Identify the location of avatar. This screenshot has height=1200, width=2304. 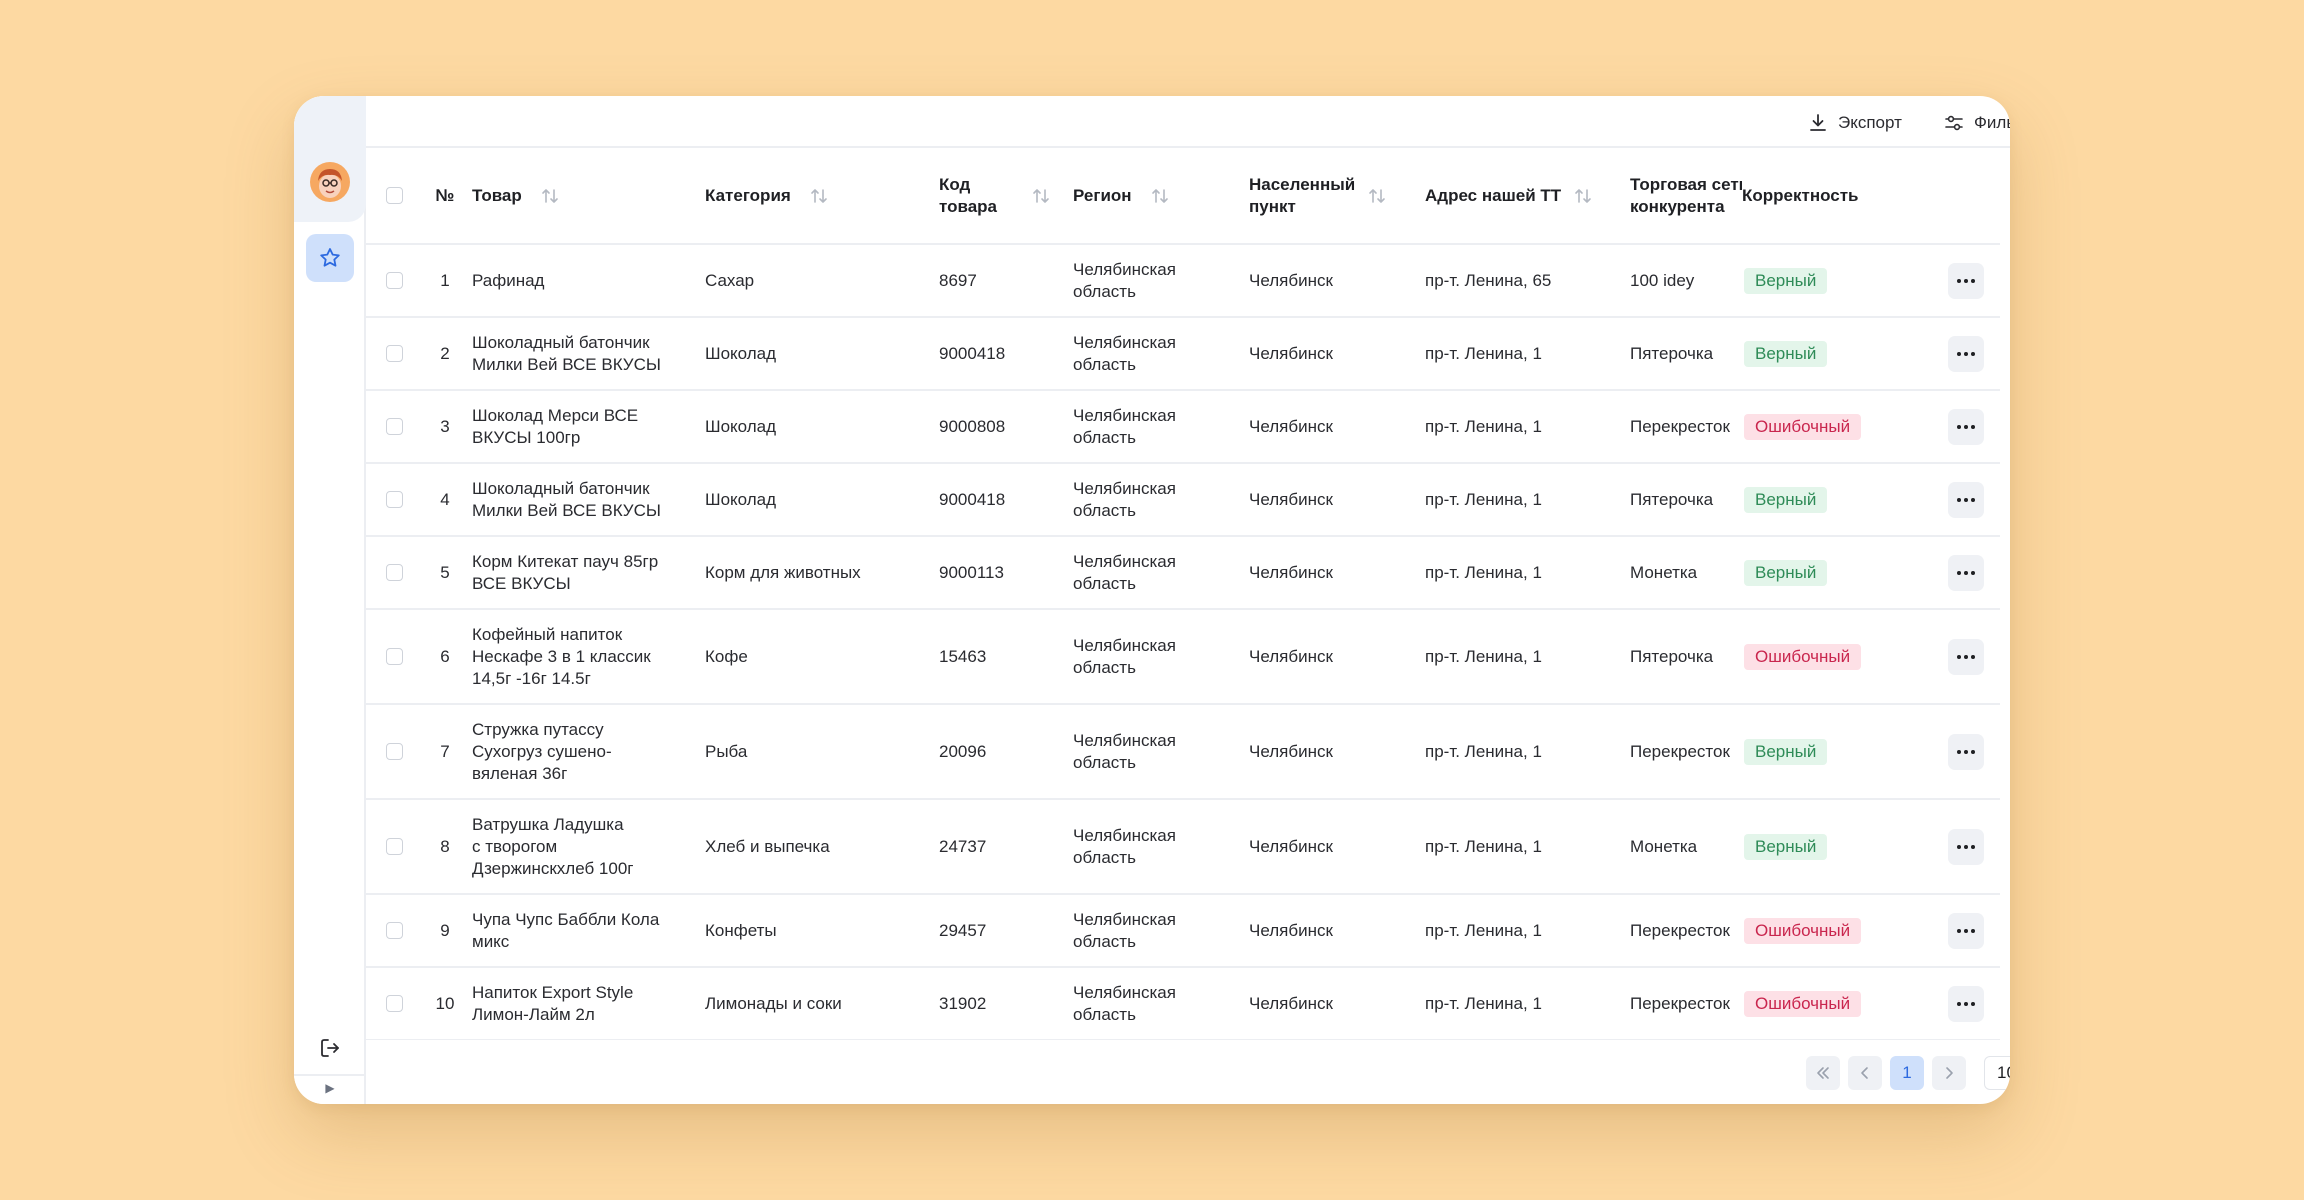
(330, 182).